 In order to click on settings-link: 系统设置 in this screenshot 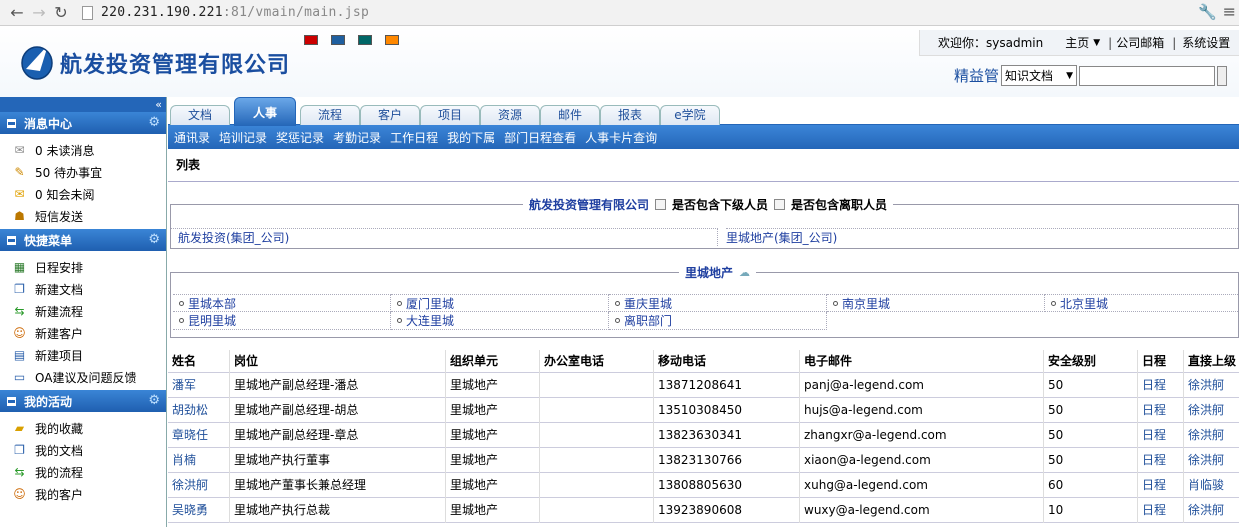, I will do `click(1206, 42)`.